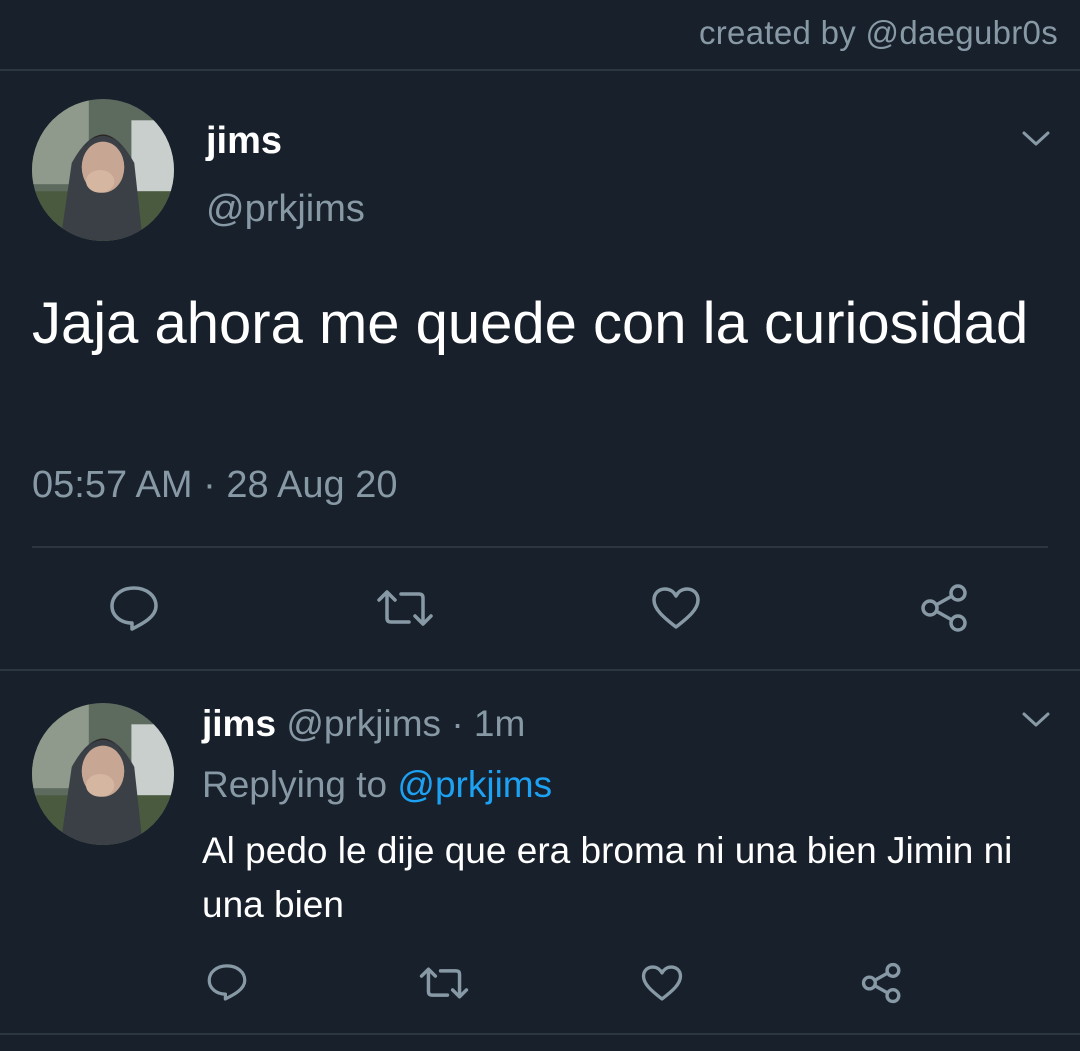 This screenshot has width=1080, height=1051. Describe the element at coordinates (474, 784) in the screenshot. I see `mention-link: @prkjims` at that location.